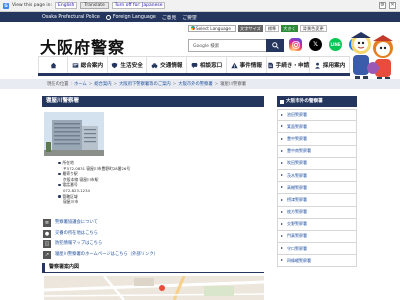 The width and height of the screenshot is (400, 300). I want to click on nav-label: 採用案内, so click(334, 66).